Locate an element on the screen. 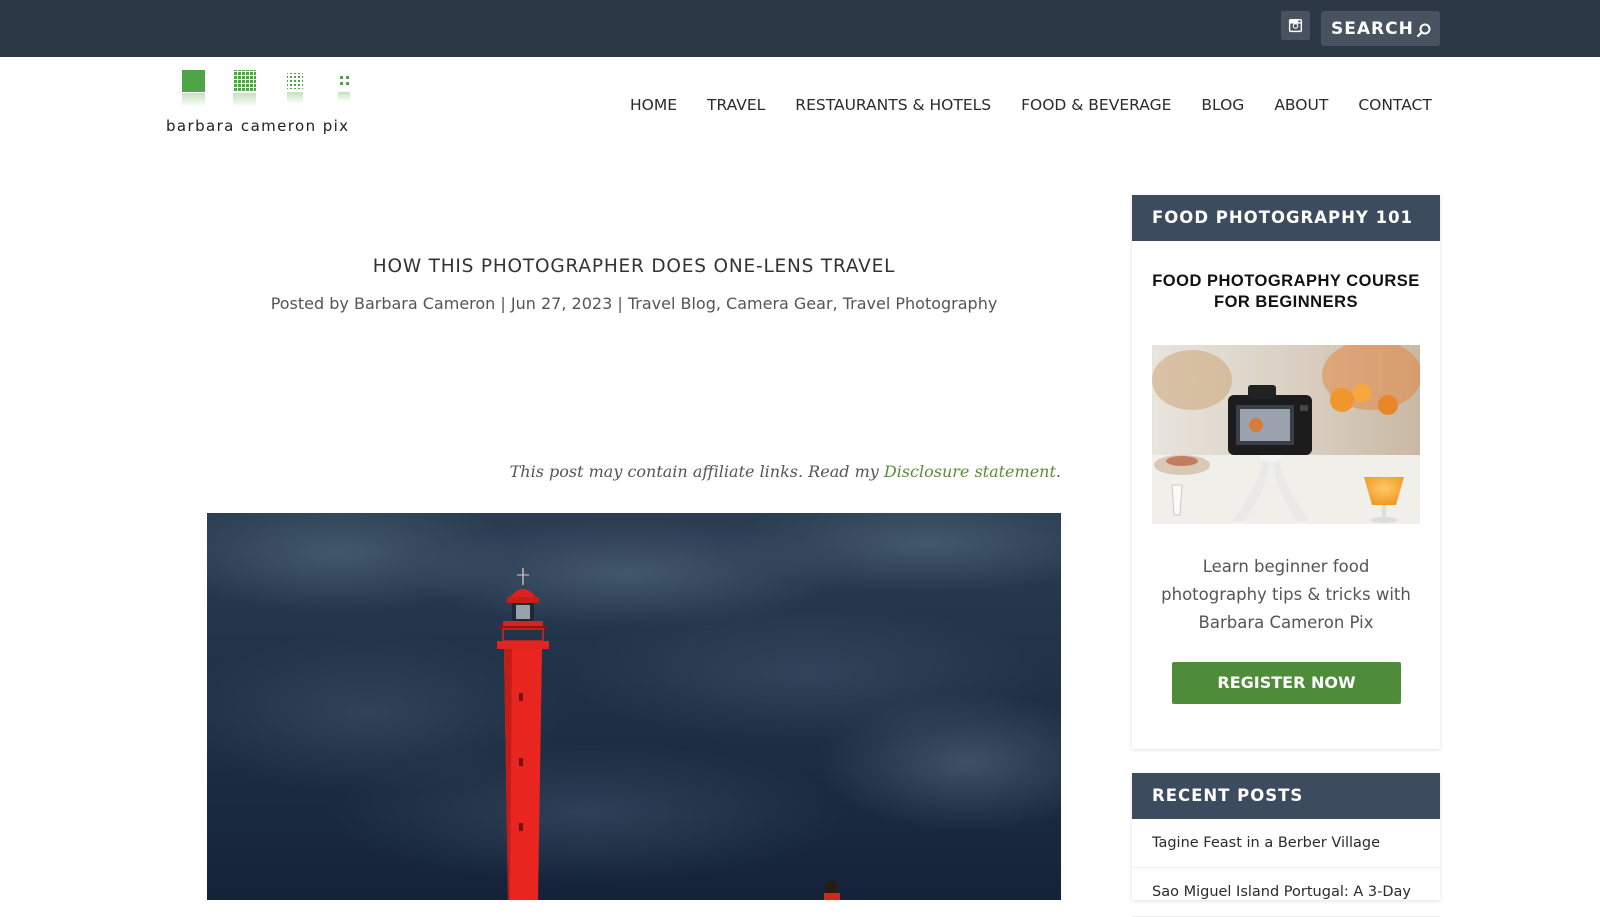  meta-prefix: Posted by is located at coordinates (309, 303).